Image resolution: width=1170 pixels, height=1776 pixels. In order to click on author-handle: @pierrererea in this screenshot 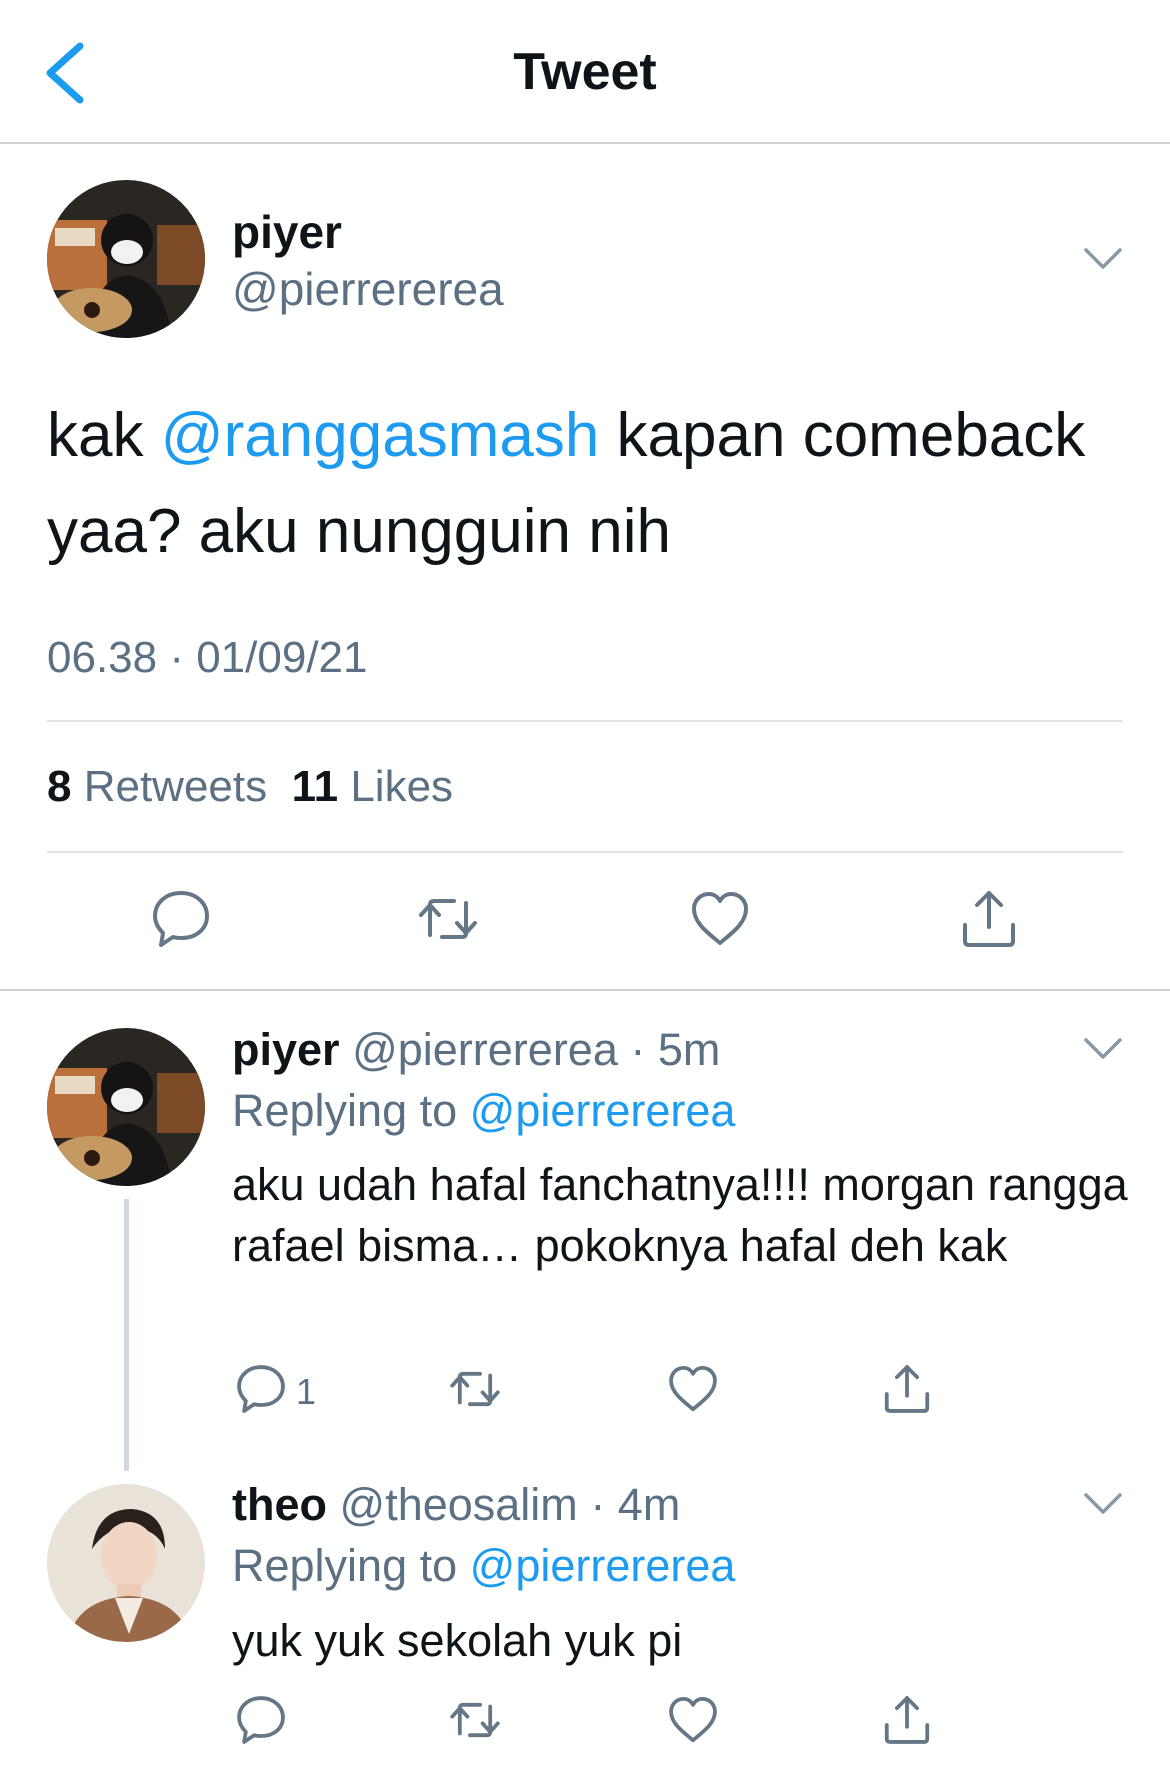, I will do `click(368, 289)`.